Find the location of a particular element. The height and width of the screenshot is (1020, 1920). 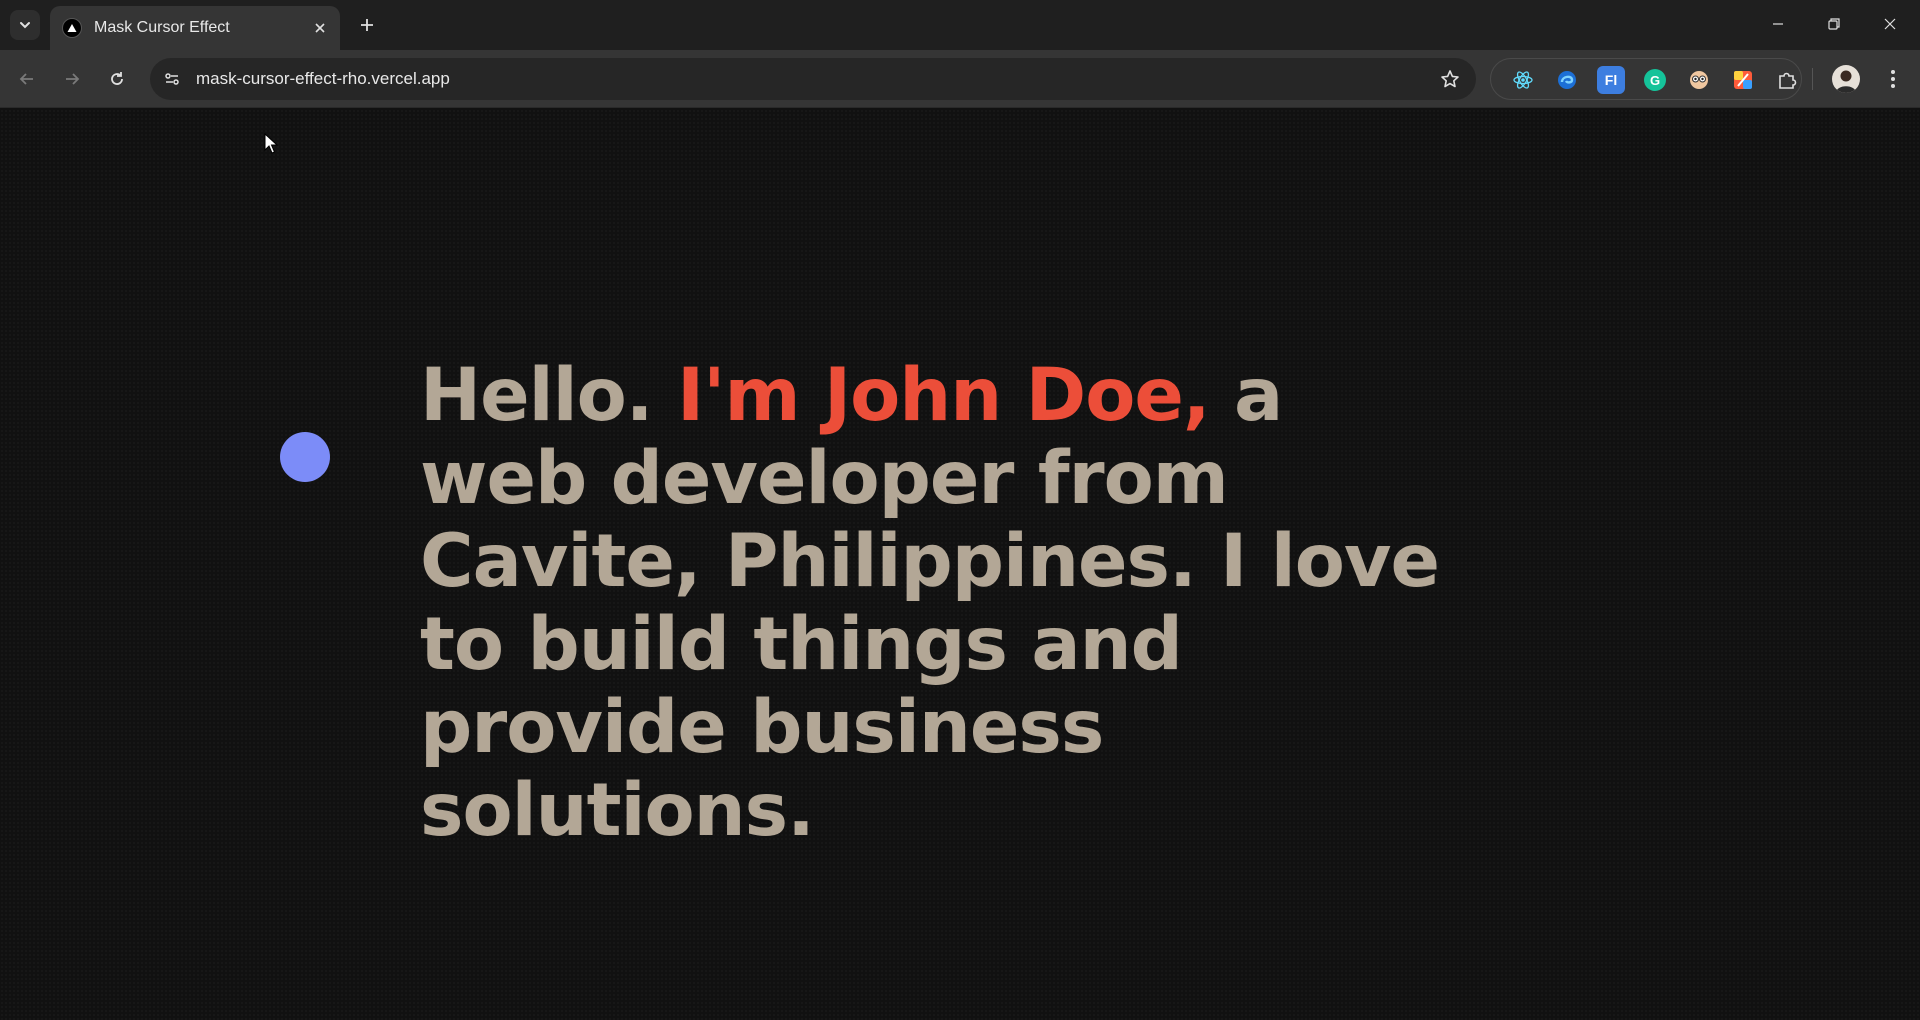

bookmark-button is located at coordinates (1450, 79).